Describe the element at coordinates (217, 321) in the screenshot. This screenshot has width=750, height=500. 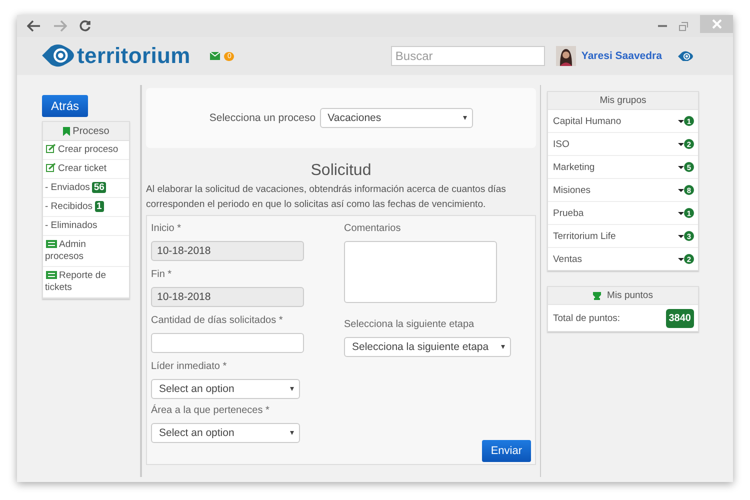
I see `field-label: Cantidad de días solicitados *` at that location.